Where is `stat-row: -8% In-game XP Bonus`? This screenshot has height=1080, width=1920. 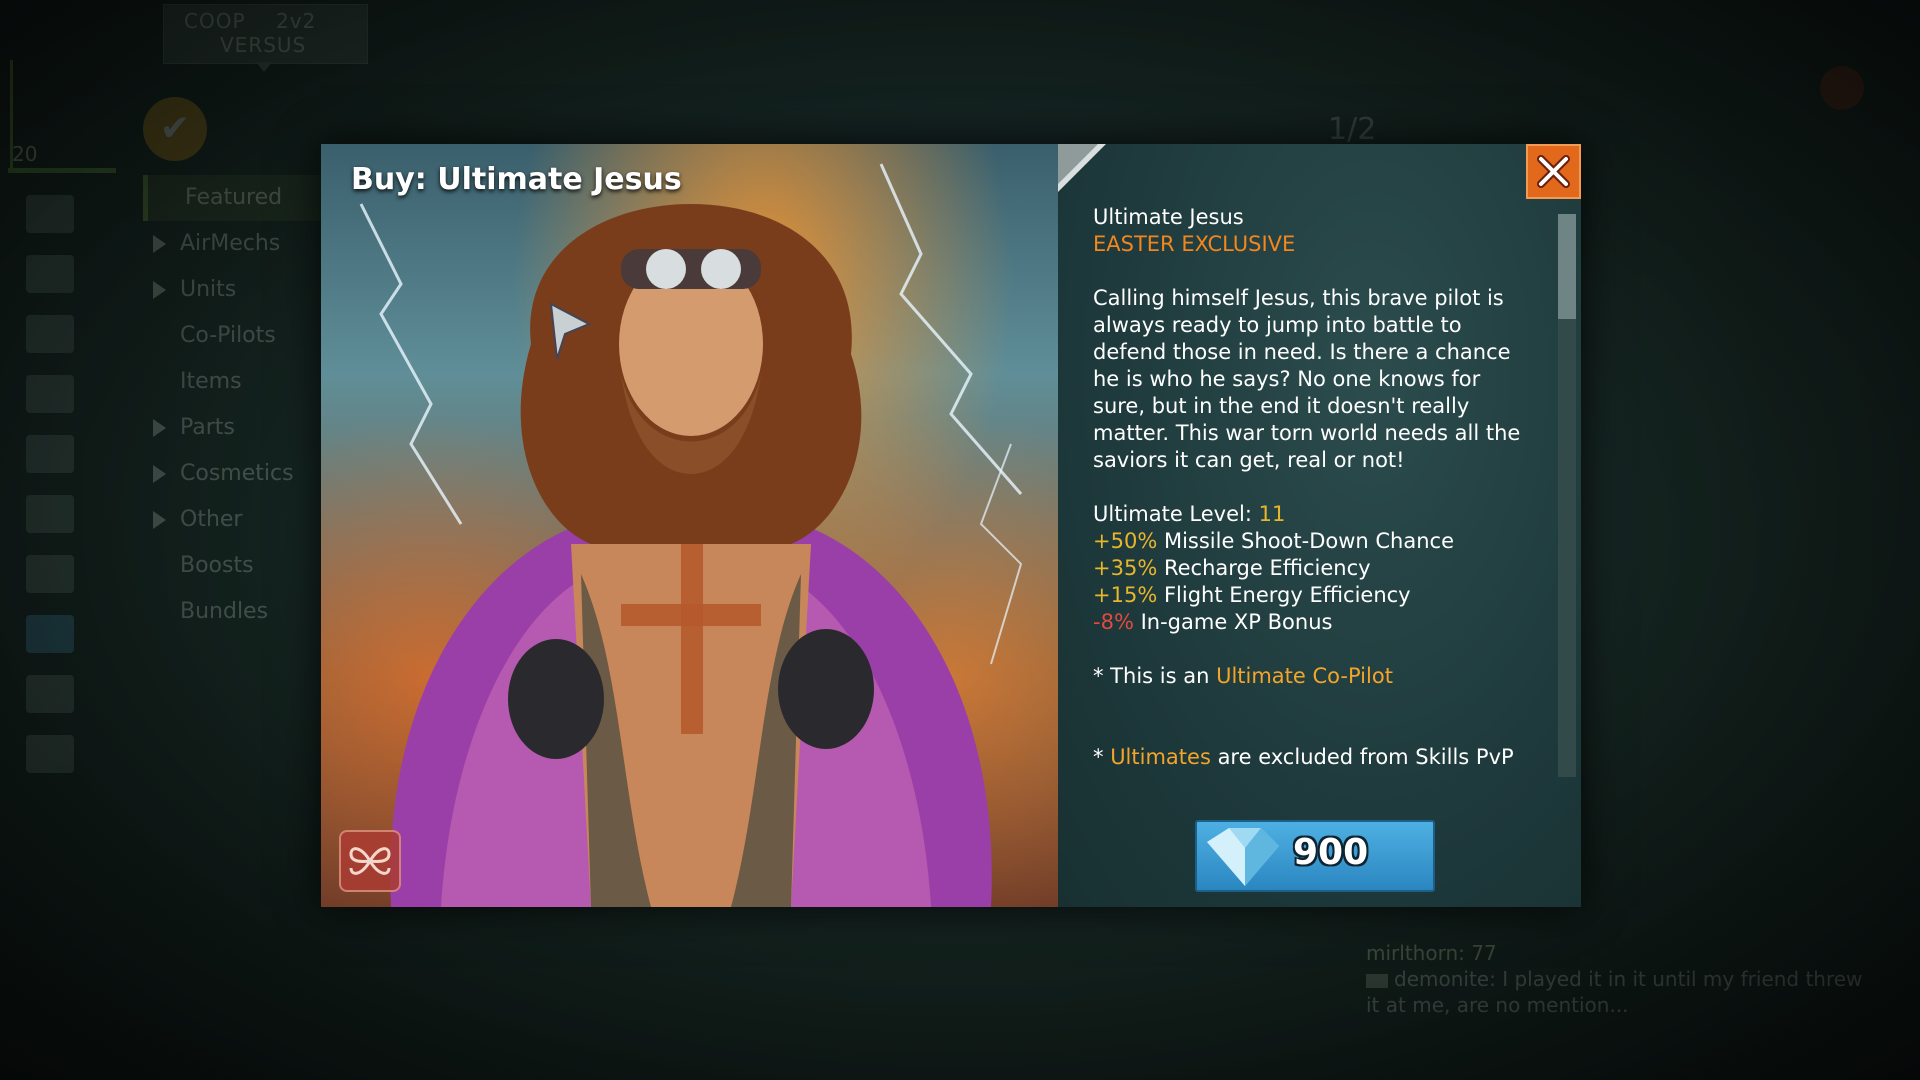 stat-row: -8% In-game XP Bonus is located at coordinates (1213, 622).